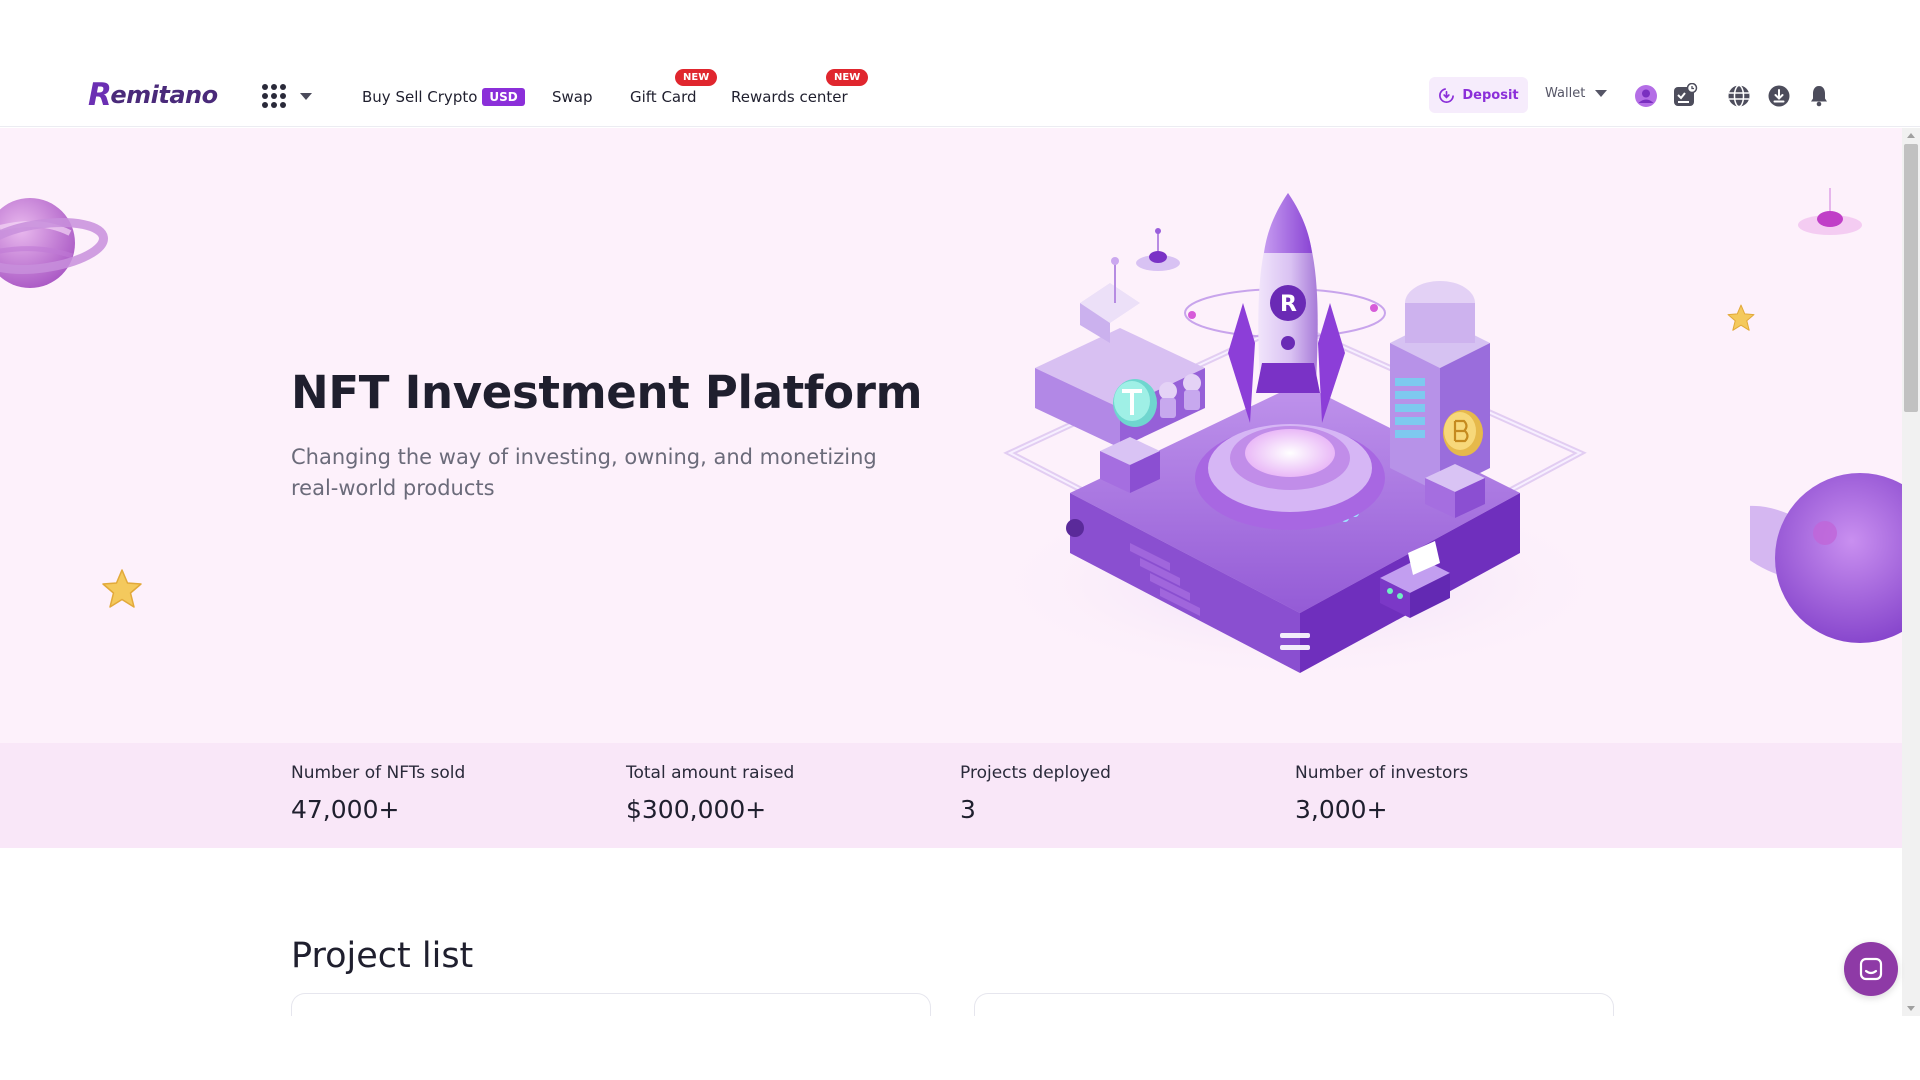 Image resolution: width=1920 pixels, height=1080 pixels. I want to click on ufo-illustration, so click(1830, 211).